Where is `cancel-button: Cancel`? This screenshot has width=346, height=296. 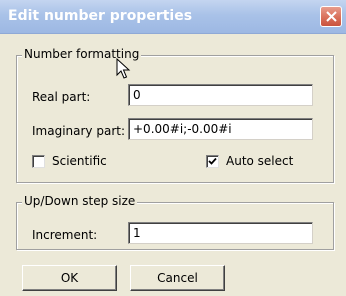 cancel-button: Cancel is located at coordinates (177, 278).